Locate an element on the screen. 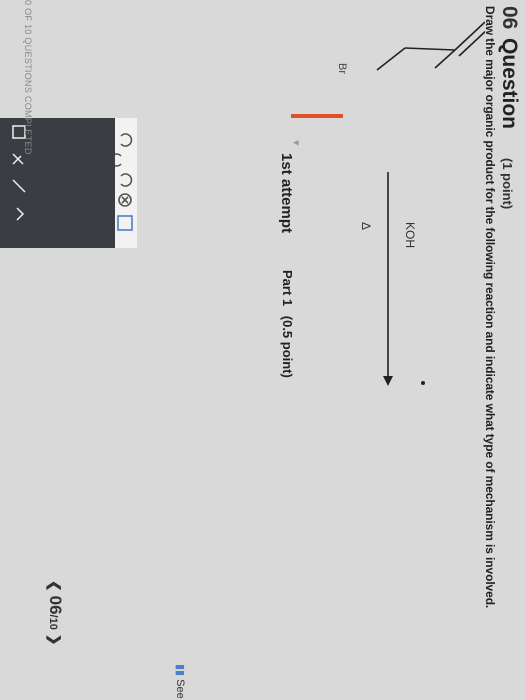 This screenshot has width=525, height=700. attempt-accent-bar is located at coordinates (317, 116).